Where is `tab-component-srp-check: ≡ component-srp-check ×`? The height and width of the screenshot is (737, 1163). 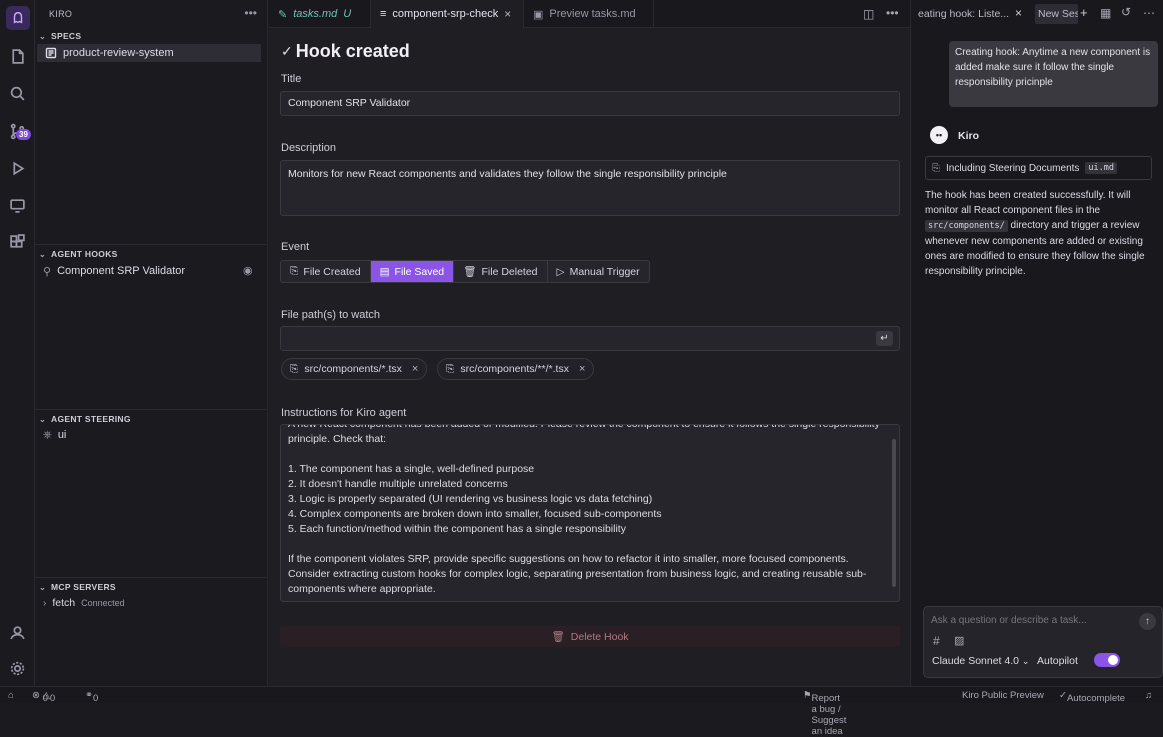 tab-component-srp-check: ≡ component-srp-check × is located at coordinates (447, 14).